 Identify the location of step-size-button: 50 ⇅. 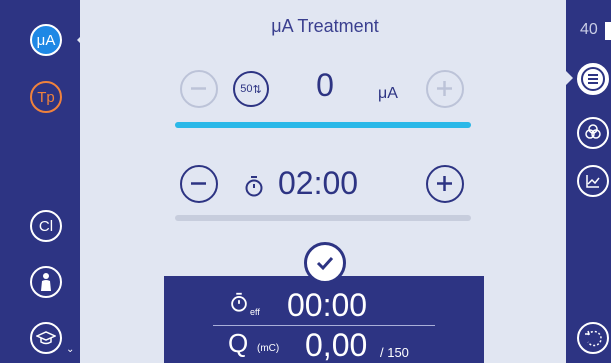
(251, 89).